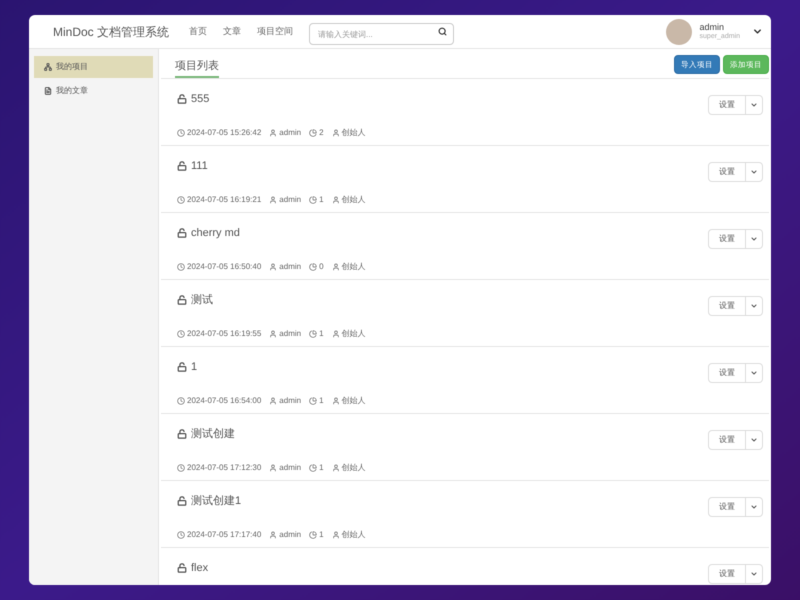 Image resolution: width=800 pixels, height=600 pixels. I want to click on project-title: 测试创建1, so click(216, 501).